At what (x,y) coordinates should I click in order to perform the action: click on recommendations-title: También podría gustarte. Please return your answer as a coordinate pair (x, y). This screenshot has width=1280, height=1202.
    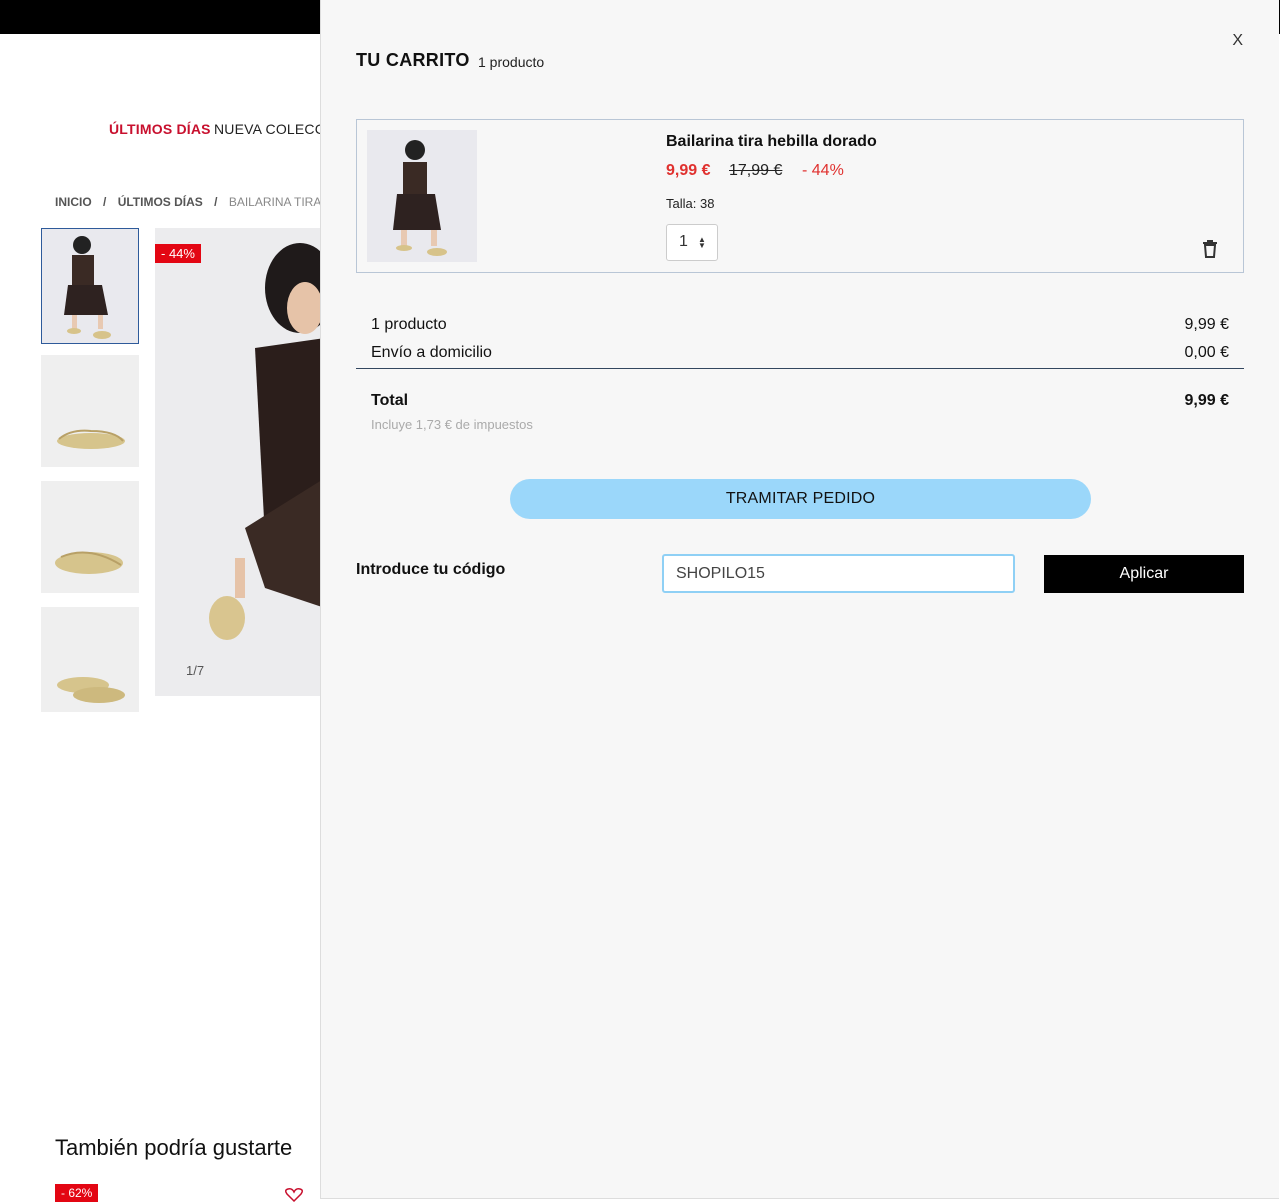
    Looking at the image, I should click on (174, 1147).